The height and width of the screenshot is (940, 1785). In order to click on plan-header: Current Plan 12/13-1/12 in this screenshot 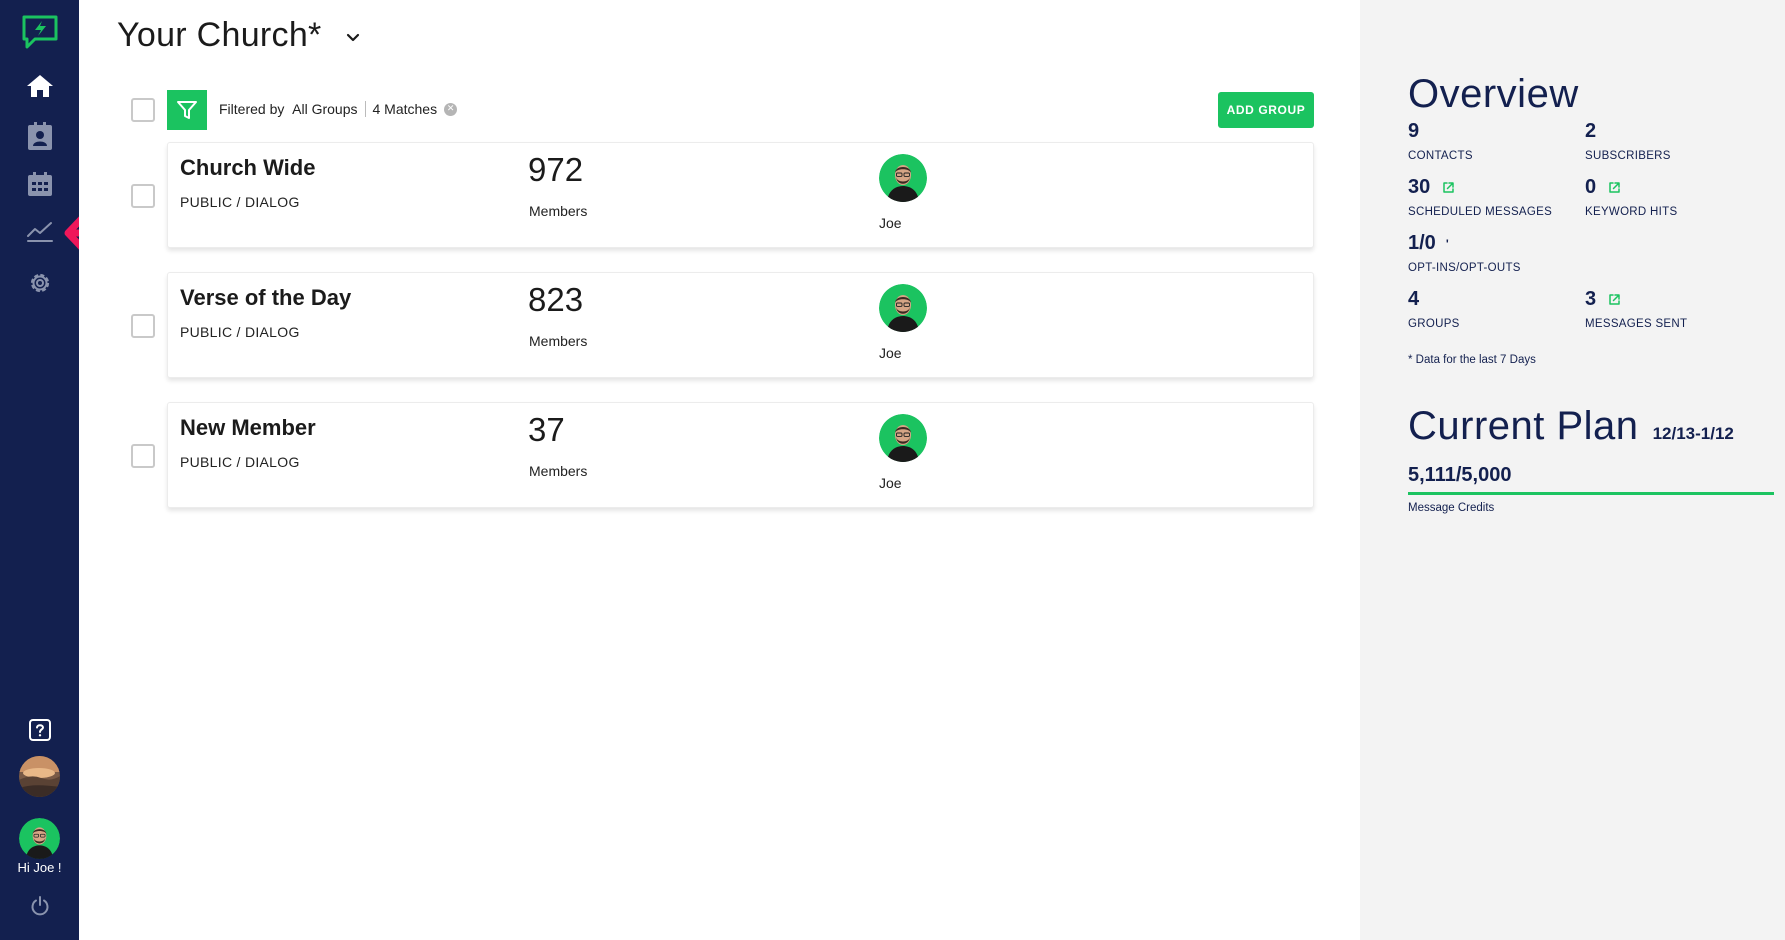, I will do `click(1571, 426)`.